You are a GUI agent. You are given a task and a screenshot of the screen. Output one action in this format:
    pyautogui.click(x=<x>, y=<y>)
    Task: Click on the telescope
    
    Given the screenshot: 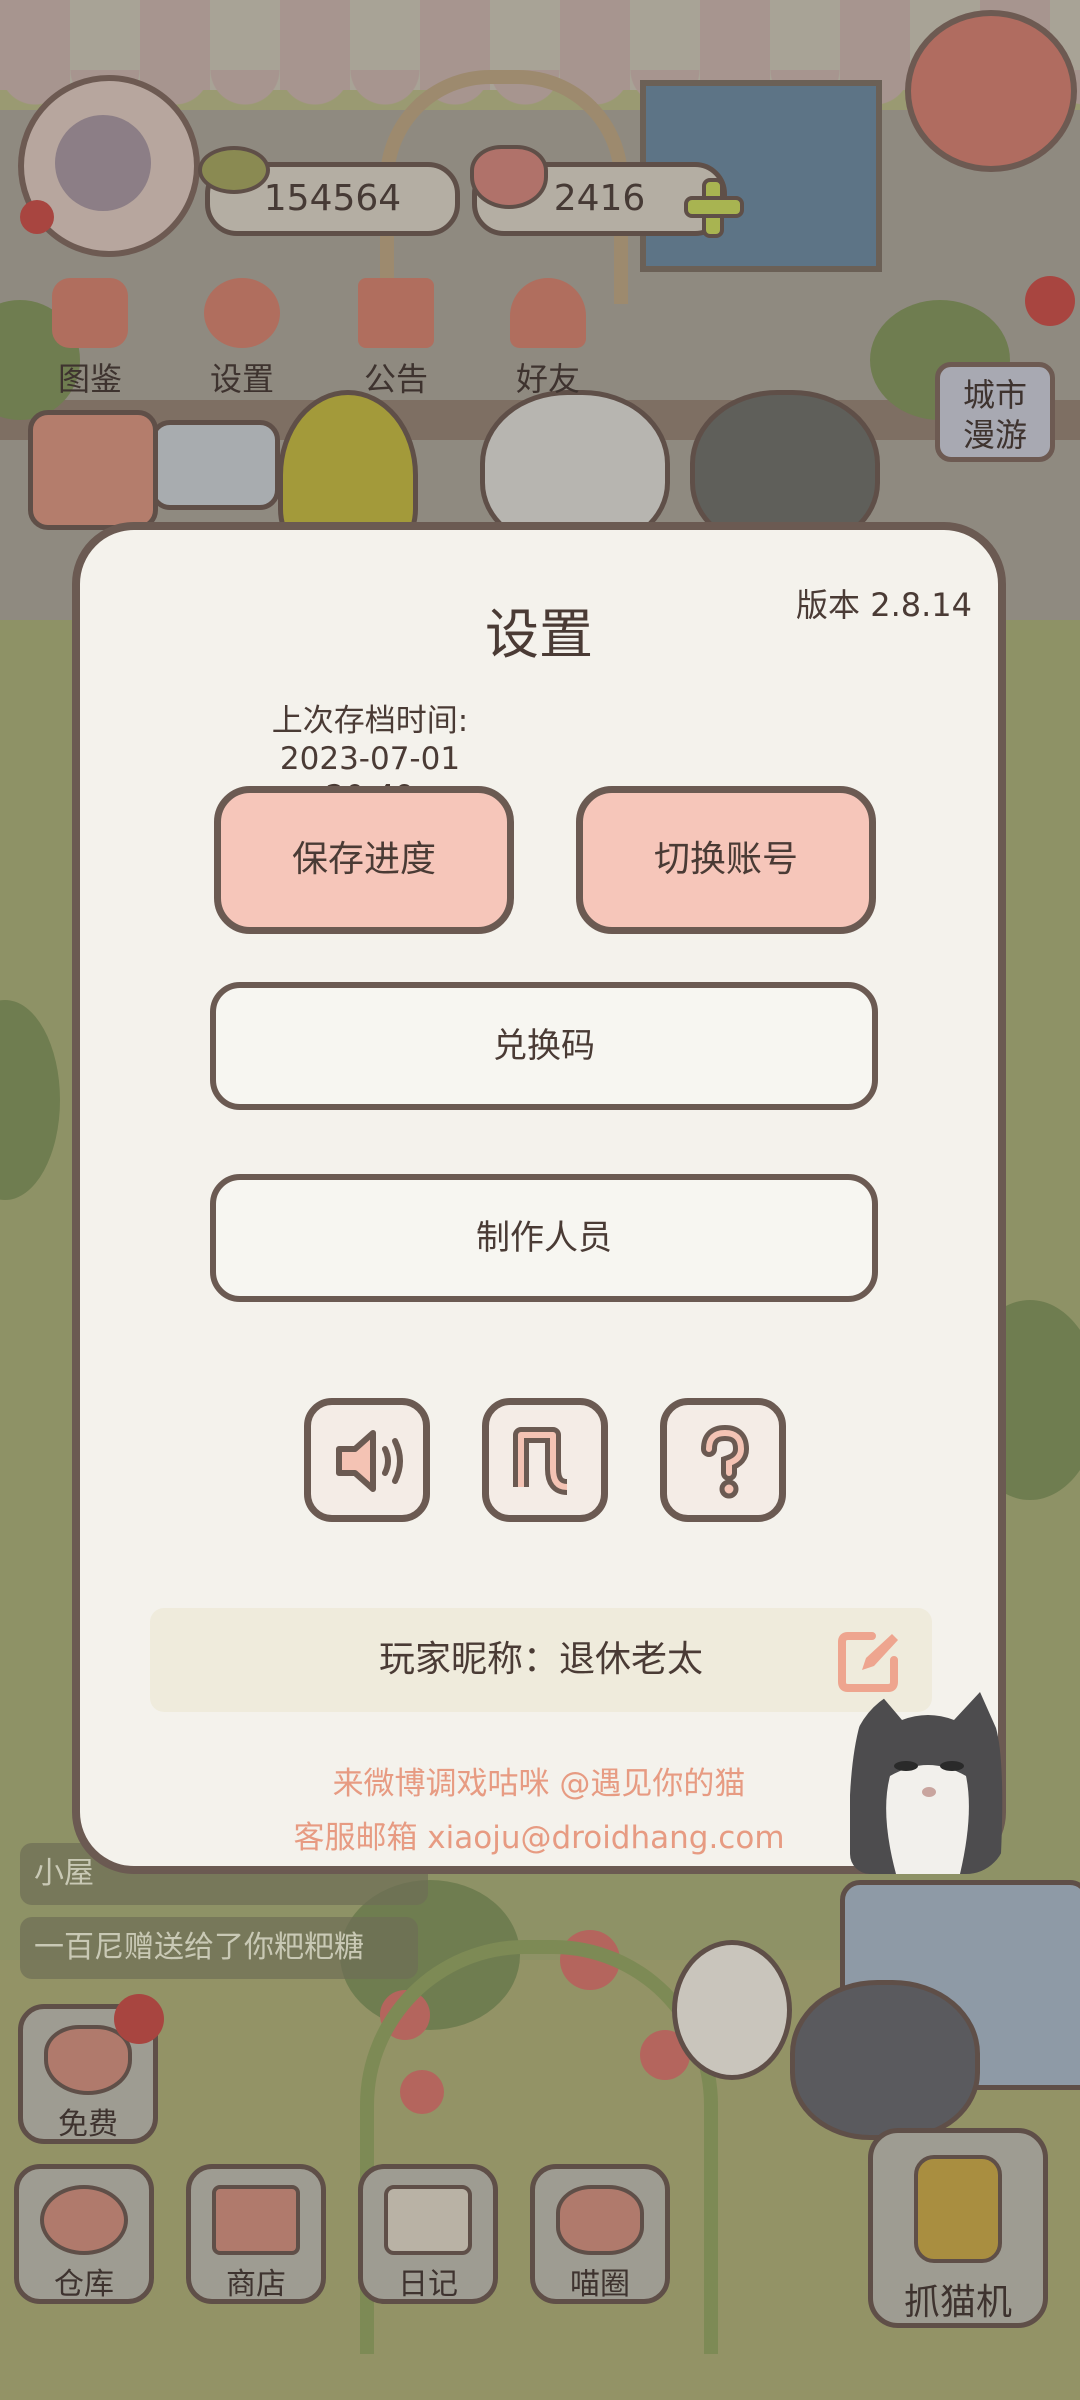 What is the action you would take?
    pyautogui.click(x=215, y=465)
    